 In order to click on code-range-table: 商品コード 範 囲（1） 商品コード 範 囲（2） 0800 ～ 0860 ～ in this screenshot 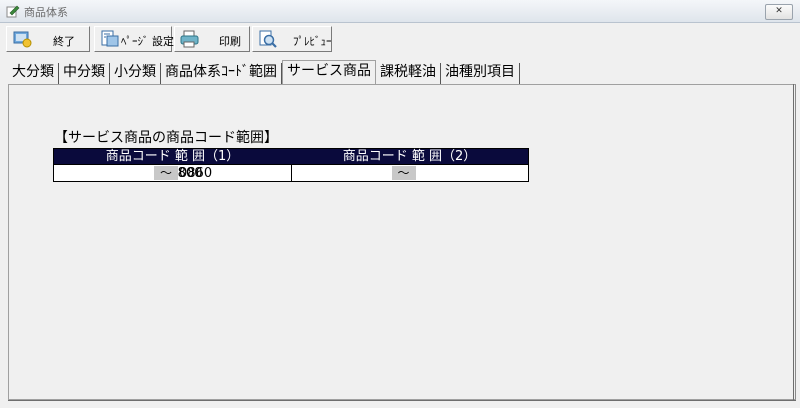, I will do `click(291, 165)`.